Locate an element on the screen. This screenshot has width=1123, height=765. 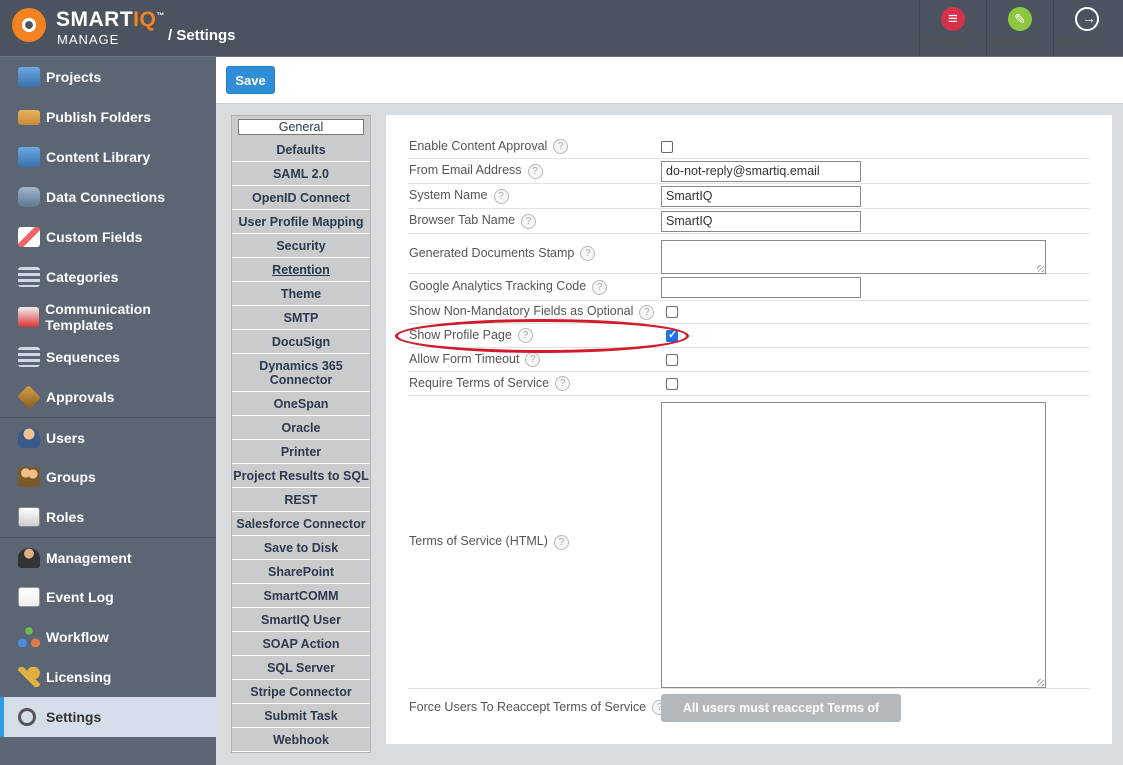
tab-salesforce-connector: Salesforce Connector is located at coordinates (301, 524).